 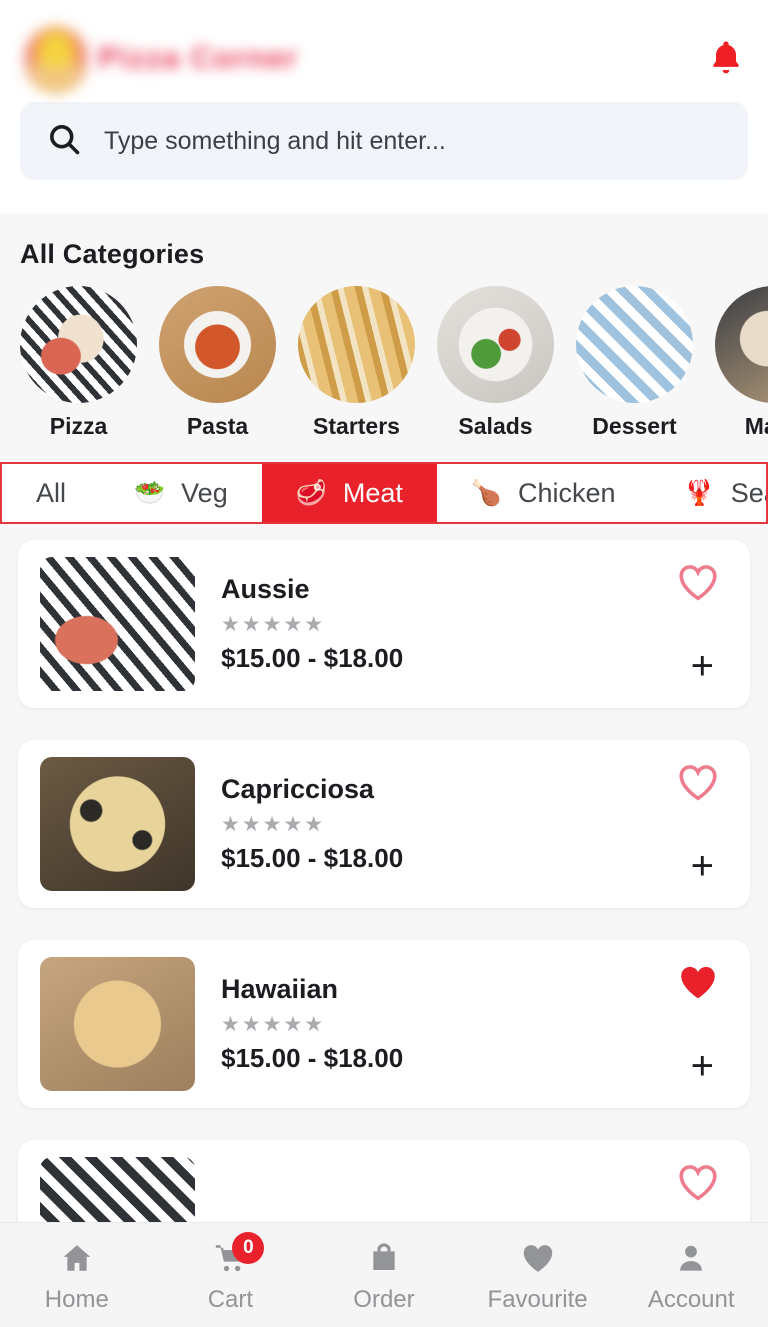 What do you see at coordinates (495, 426) in the screenshot?
I see `category-label: Salads` at bounding box center [495, 426].